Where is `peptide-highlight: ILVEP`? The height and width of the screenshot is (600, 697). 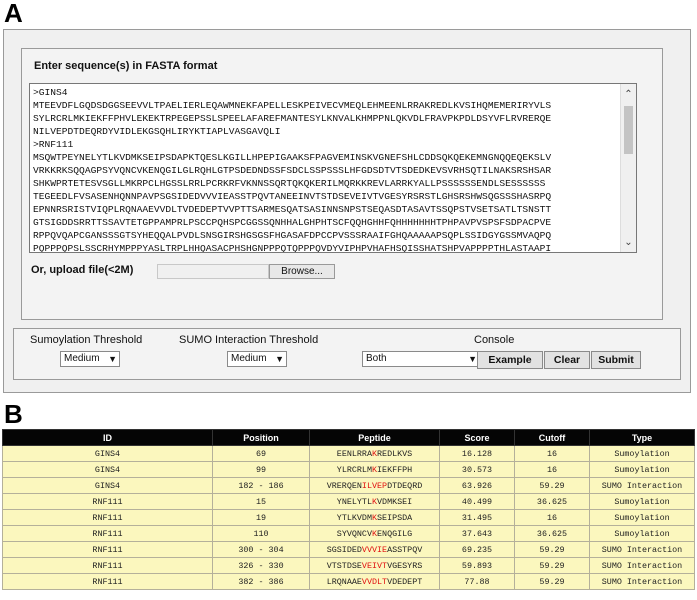
peptide-highlight: ILVEP is located at coordinates (374, 485).